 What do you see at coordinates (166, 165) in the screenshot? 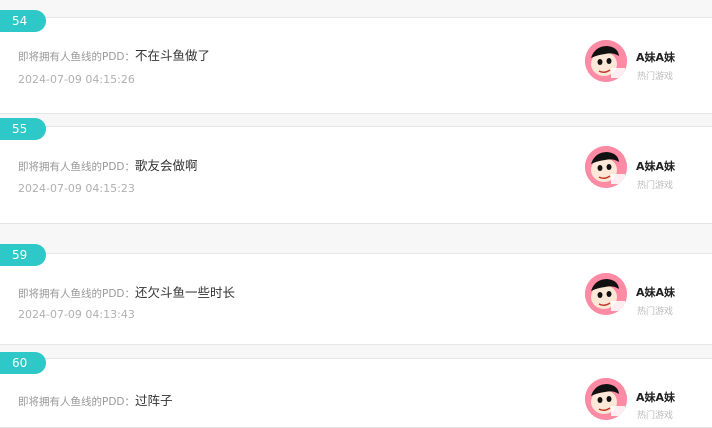
I see `comment-content: 歌友会做啊` at bounding box center [166, 165].